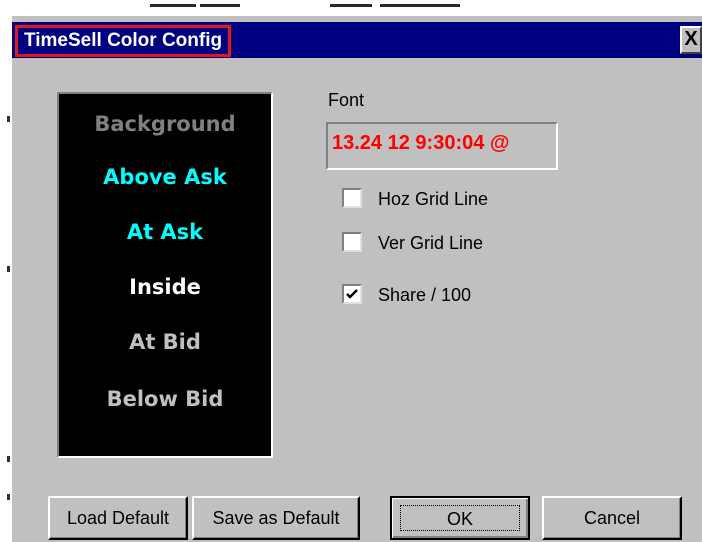 The height and width of the screenshot is (542, 702). What do you see at coordinates (165, 399) in the screenshot?
I see `color-item-below-bid: Below Bid` at bounding box center [165, 399].